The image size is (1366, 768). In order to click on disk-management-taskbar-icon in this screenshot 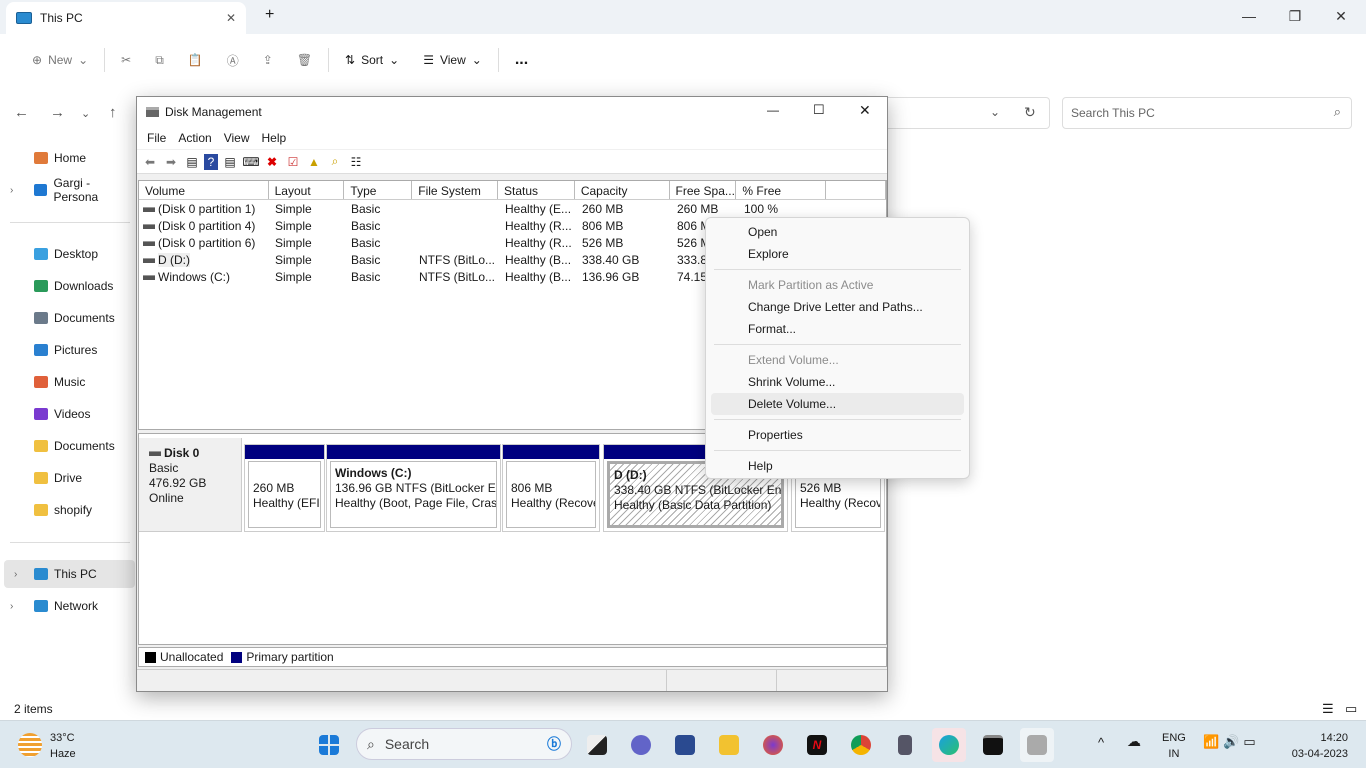, I will do `click(1037, 745)`.